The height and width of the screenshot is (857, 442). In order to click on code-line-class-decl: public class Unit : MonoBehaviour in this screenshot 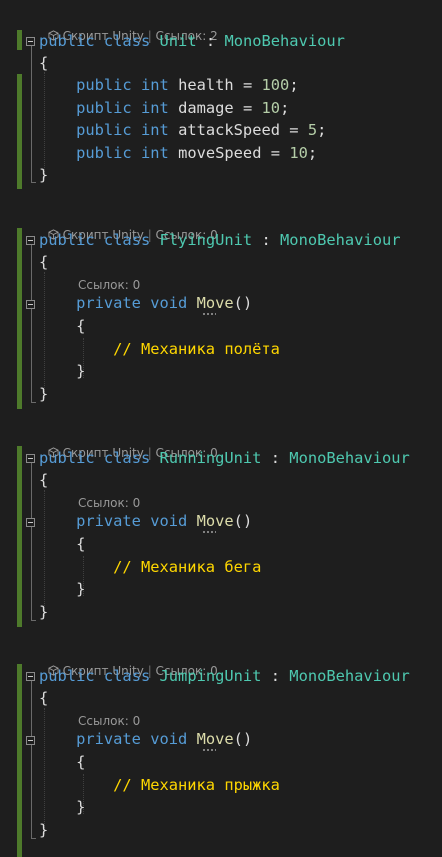, I will do `click(192, 41)`.